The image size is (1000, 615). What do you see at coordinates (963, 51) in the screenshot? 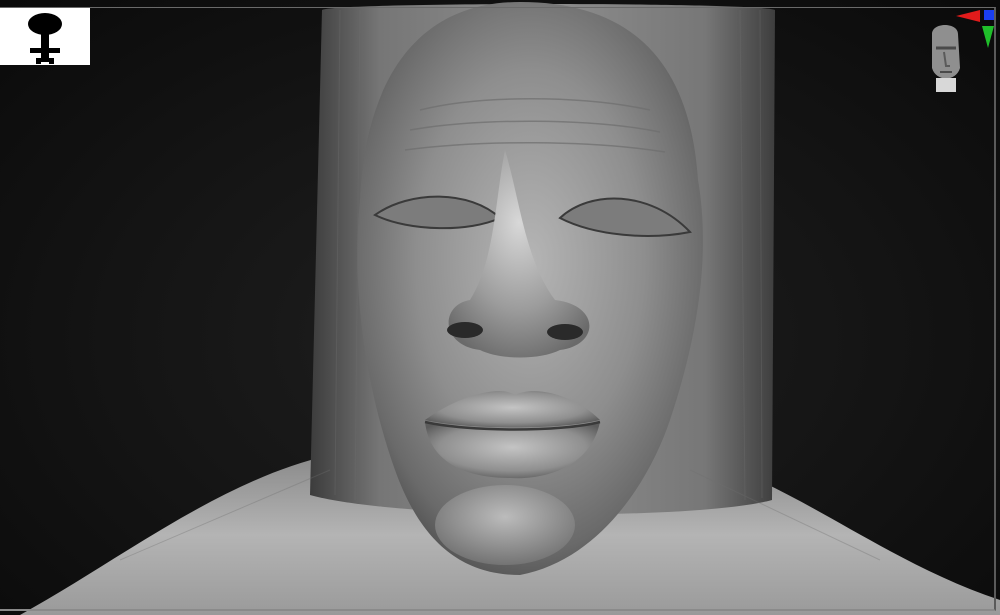
I see `head-navigator-icon` at bounding box center [963, 51].